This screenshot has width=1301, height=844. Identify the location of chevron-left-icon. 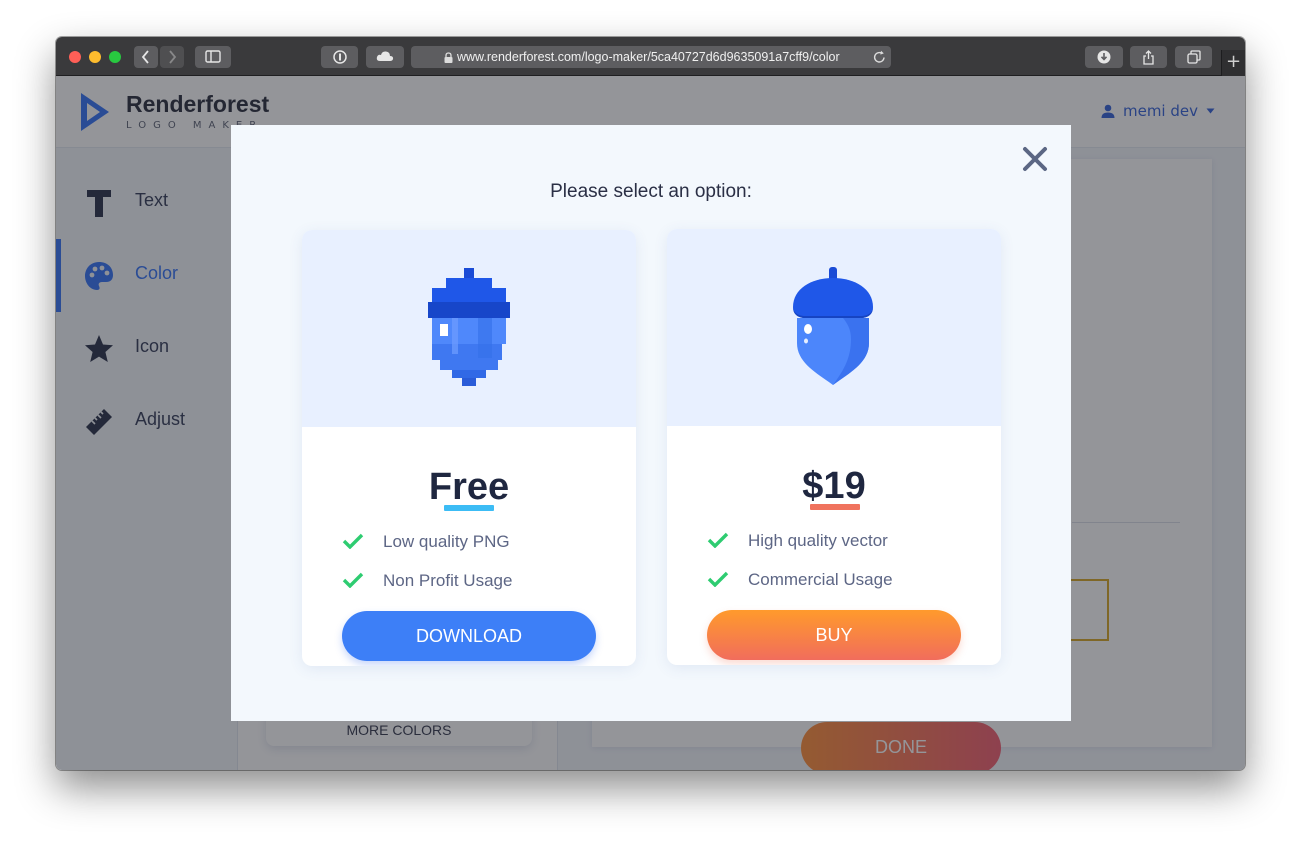
(145, 57).